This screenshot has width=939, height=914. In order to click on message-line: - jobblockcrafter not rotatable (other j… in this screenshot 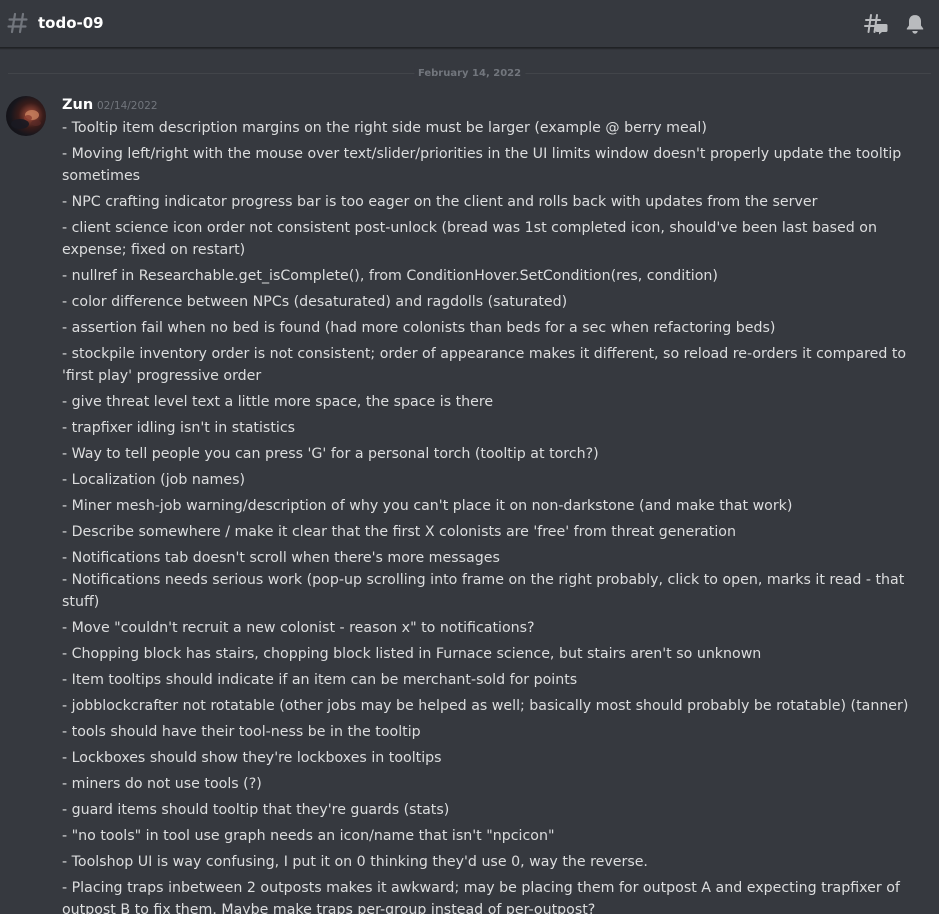, I will do `click(485, 706)`.